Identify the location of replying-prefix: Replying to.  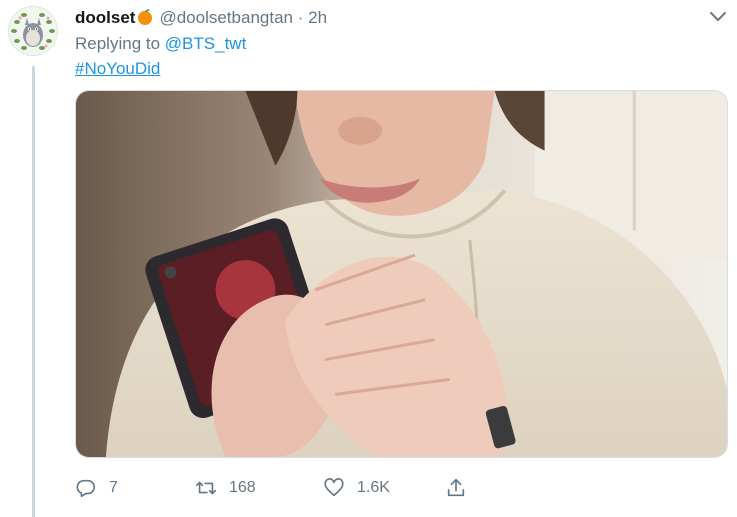
(118, 43).